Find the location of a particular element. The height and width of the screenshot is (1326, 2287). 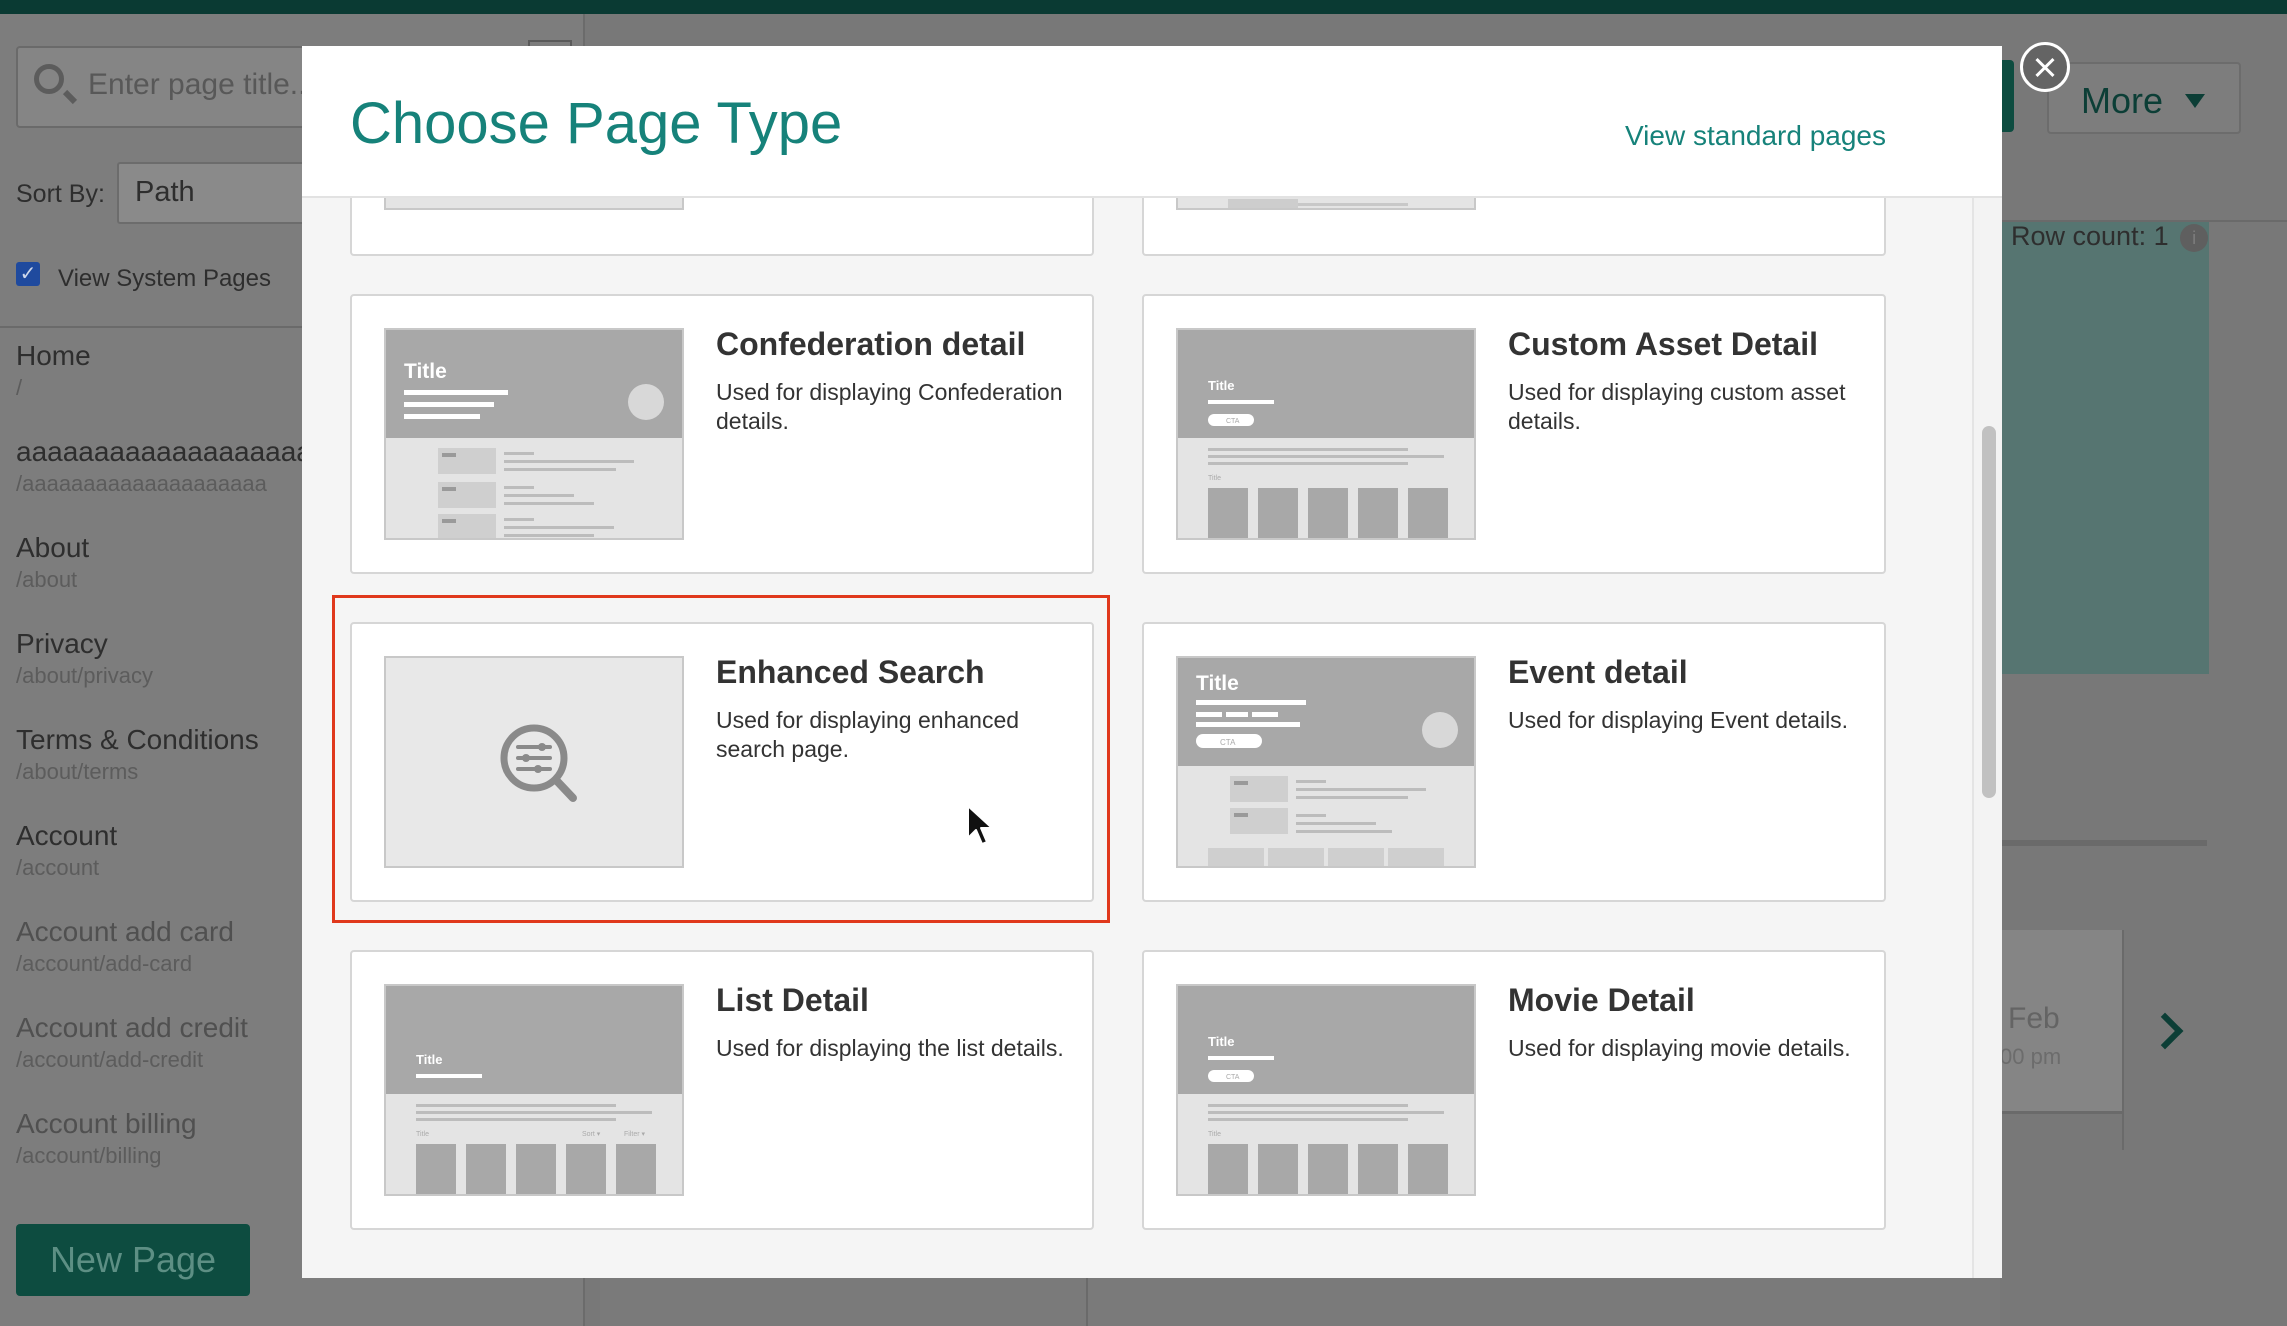

card-title: List Detail is located at coordinates (792, 1000).